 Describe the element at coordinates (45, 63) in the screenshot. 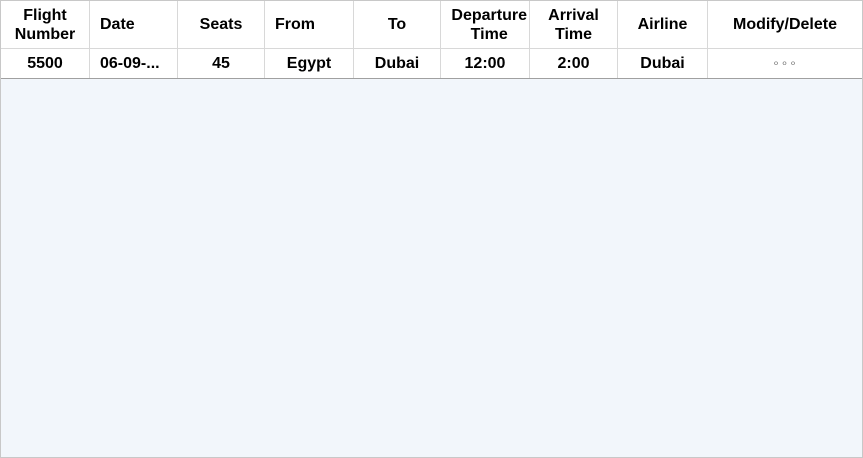

I see `cell-flight-number: 5500` at that location.